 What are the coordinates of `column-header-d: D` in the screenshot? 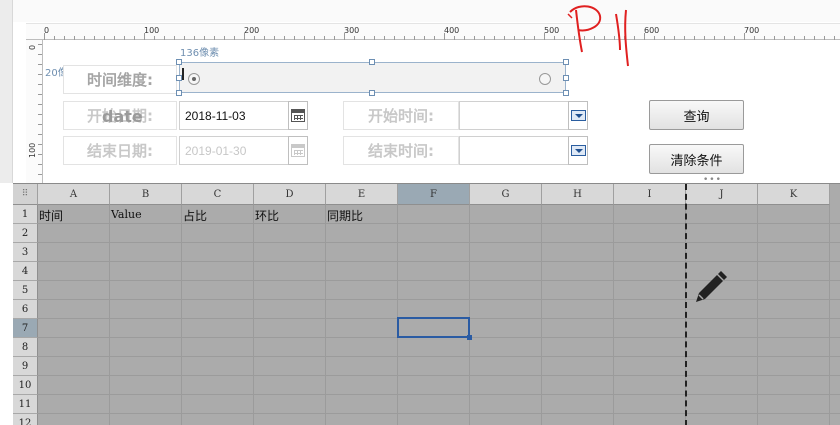 It's located at (290, 194).